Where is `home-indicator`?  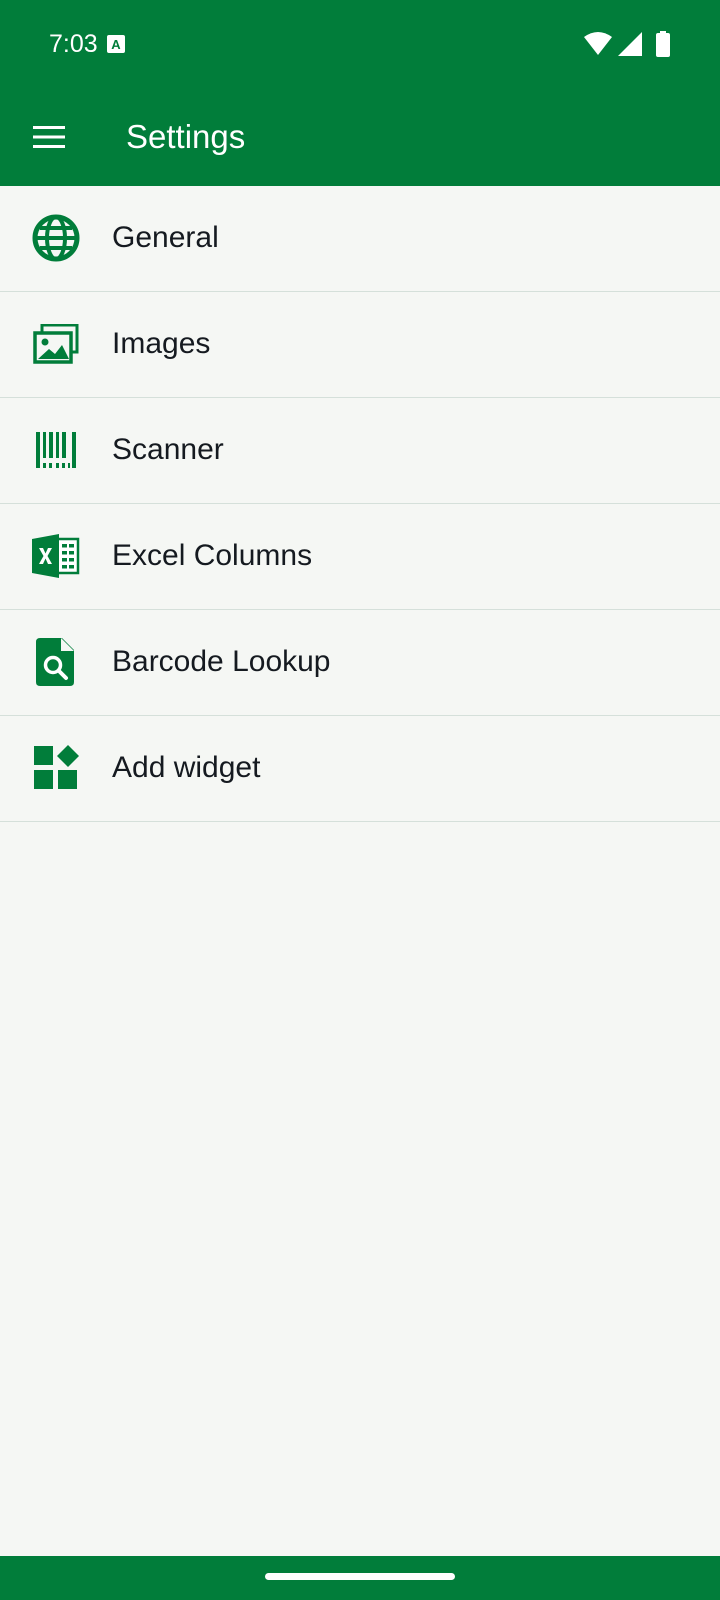 home-indicator is located at coordinates (360, 1576).